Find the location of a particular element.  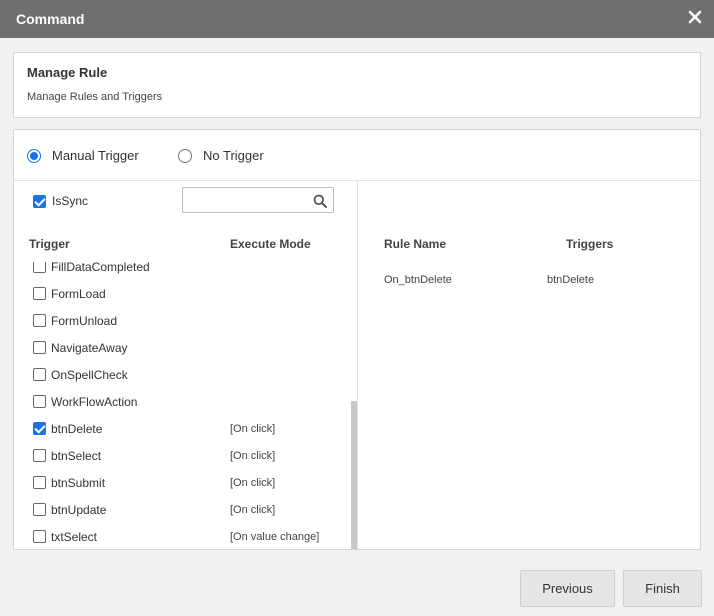

trigger-search-box is located at coordinates (258, 200).